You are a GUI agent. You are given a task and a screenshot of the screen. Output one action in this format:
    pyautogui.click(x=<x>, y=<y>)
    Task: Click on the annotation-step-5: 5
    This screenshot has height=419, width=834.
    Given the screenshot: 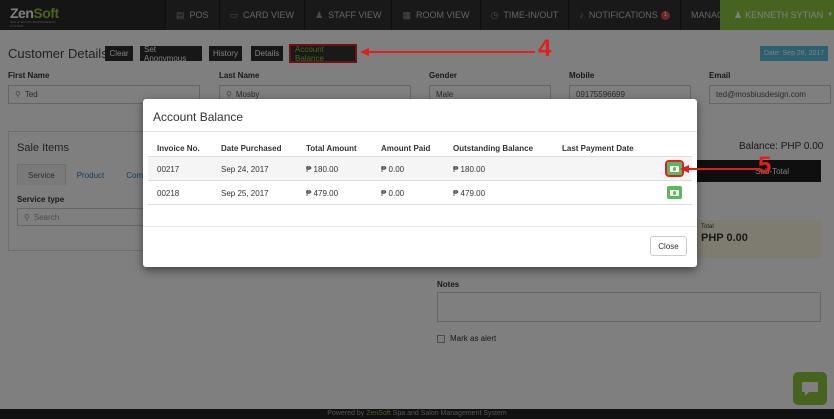 What is the action you would take?
    pyautogui.click(x=765, y=165)
    